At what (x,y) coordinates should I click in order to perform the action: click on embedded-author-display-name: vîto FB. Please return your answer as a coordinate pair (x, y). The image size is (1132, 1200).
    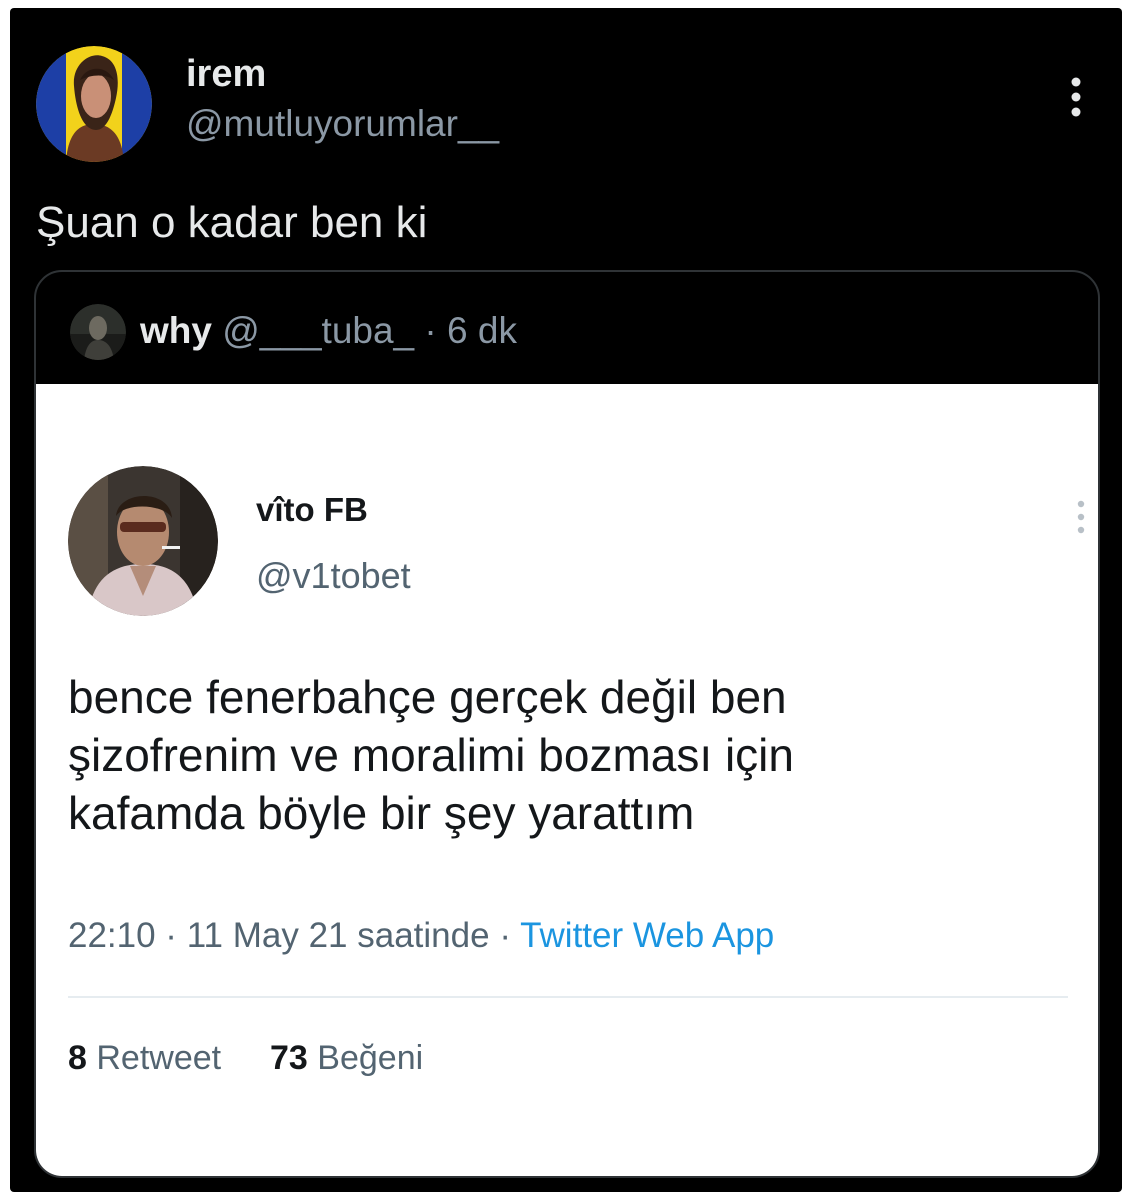
    Looking at the image, I should click on (312, 509).